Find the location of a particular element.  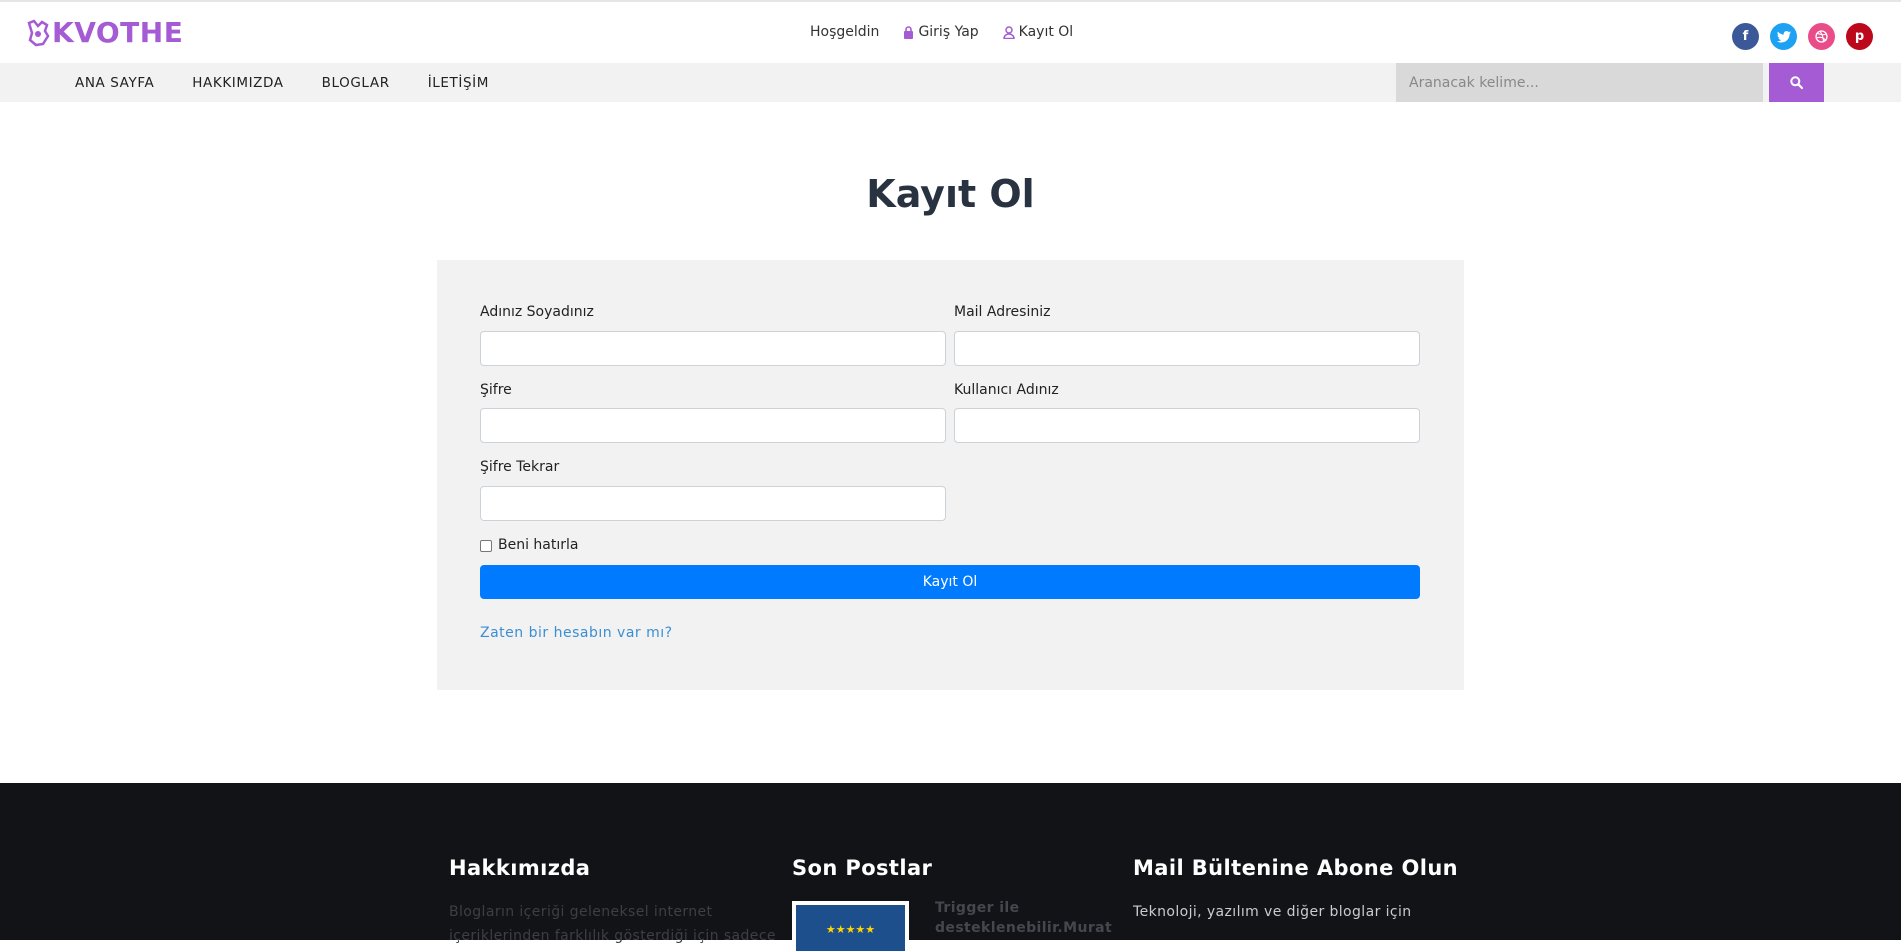

footer-newsletter-title: Mail Bültenine Abone Olun is located at coordinates (1296, 868).